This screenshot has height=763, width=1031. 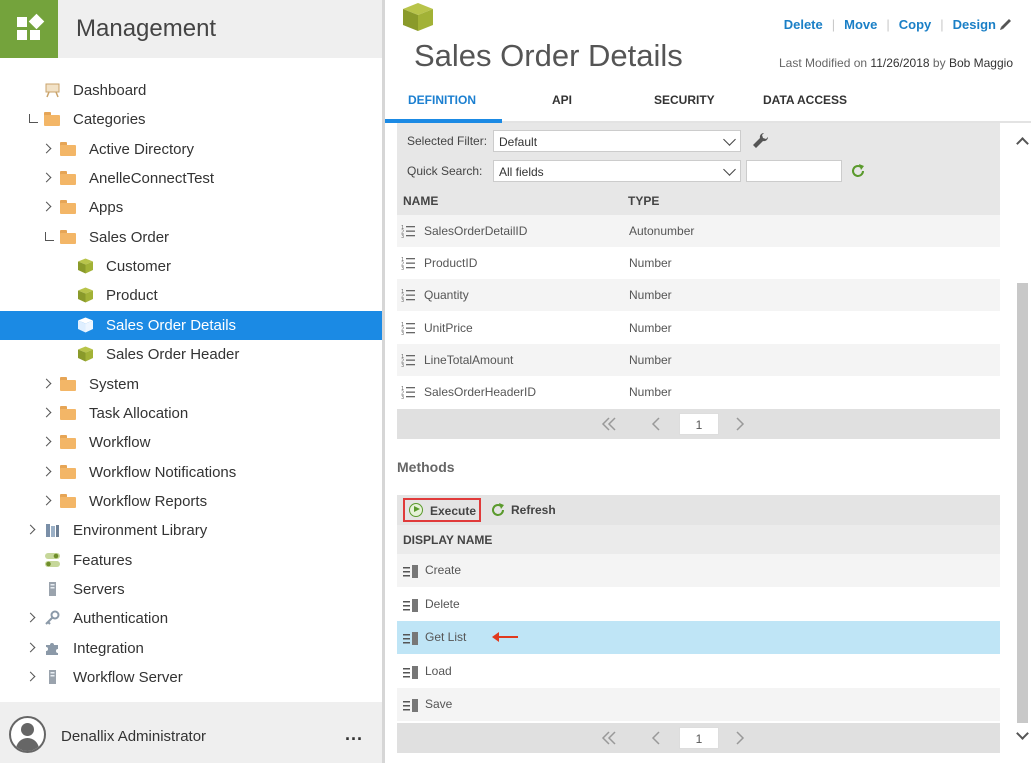 What do you see at coordinates (191, 589) in the screenshot?
I see `tree-item-servers: Servers` at bounding box center [191, 589].